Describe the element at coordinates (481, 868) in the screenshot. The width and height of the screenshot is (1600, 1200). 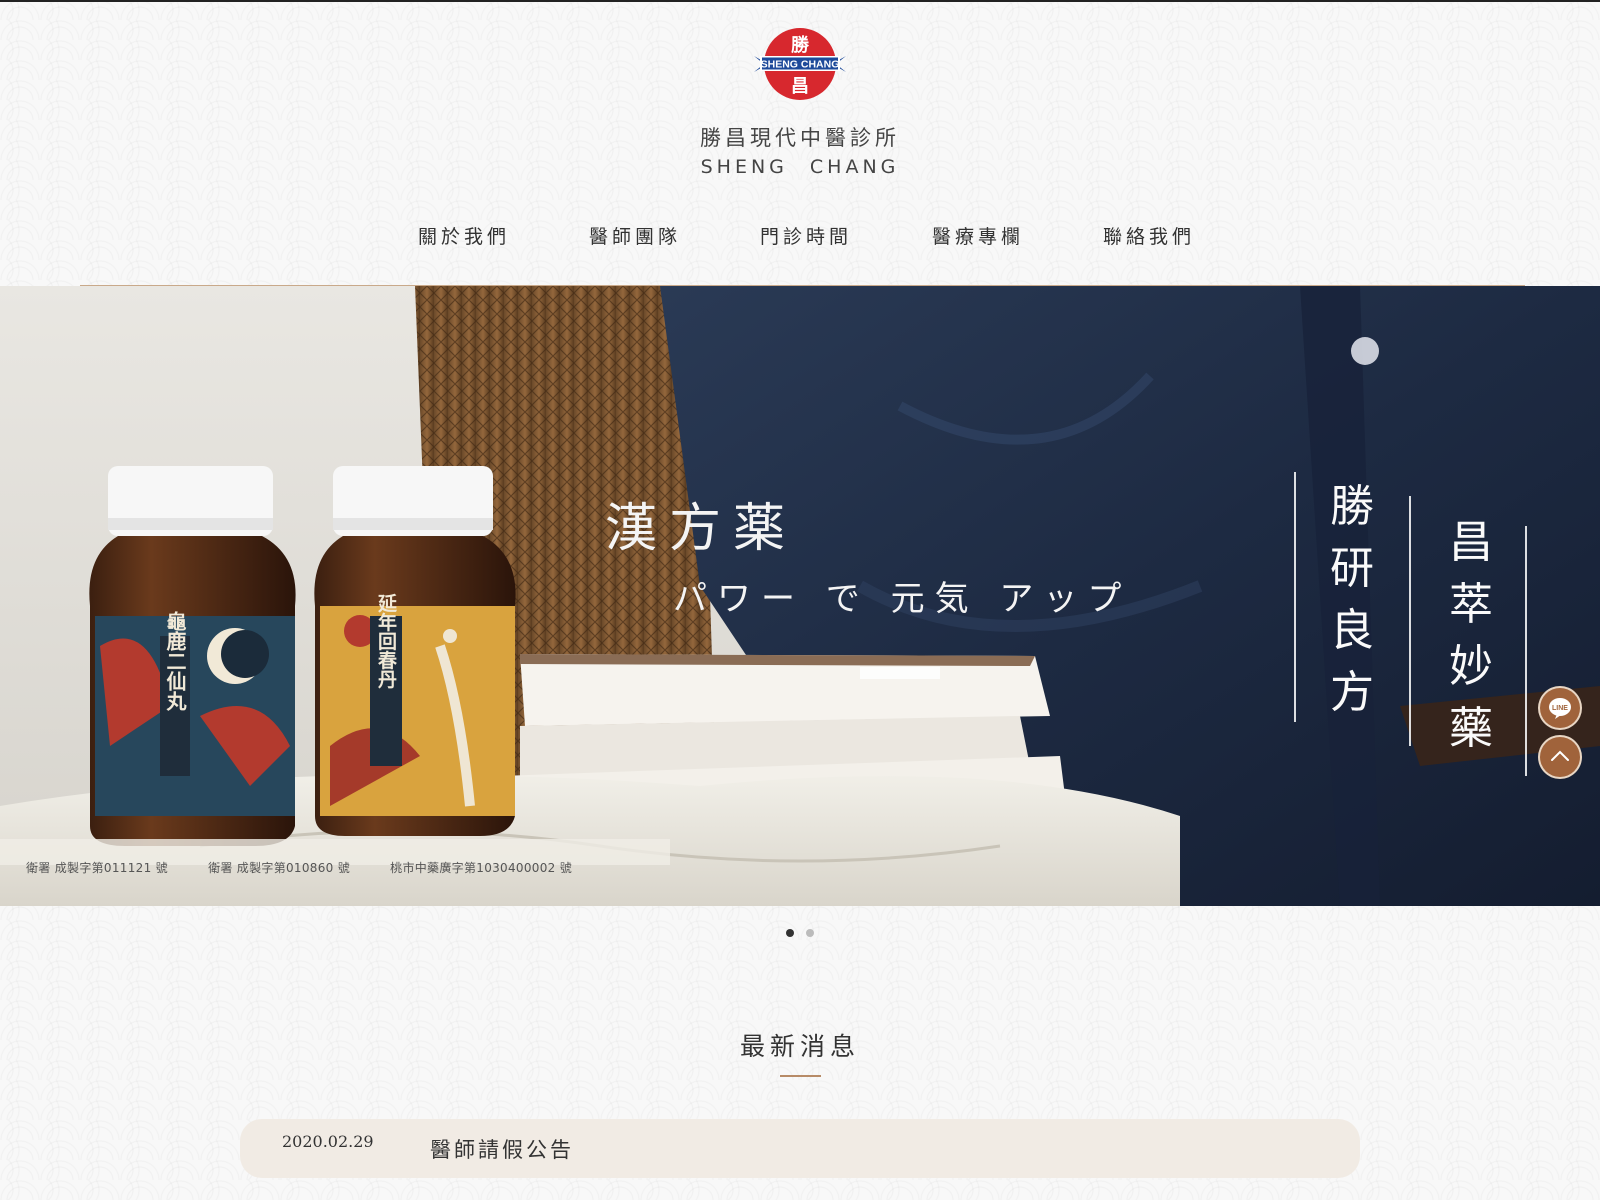
I see `license-item-3: 桃市中藥廣字第1030400002 號` at that location.